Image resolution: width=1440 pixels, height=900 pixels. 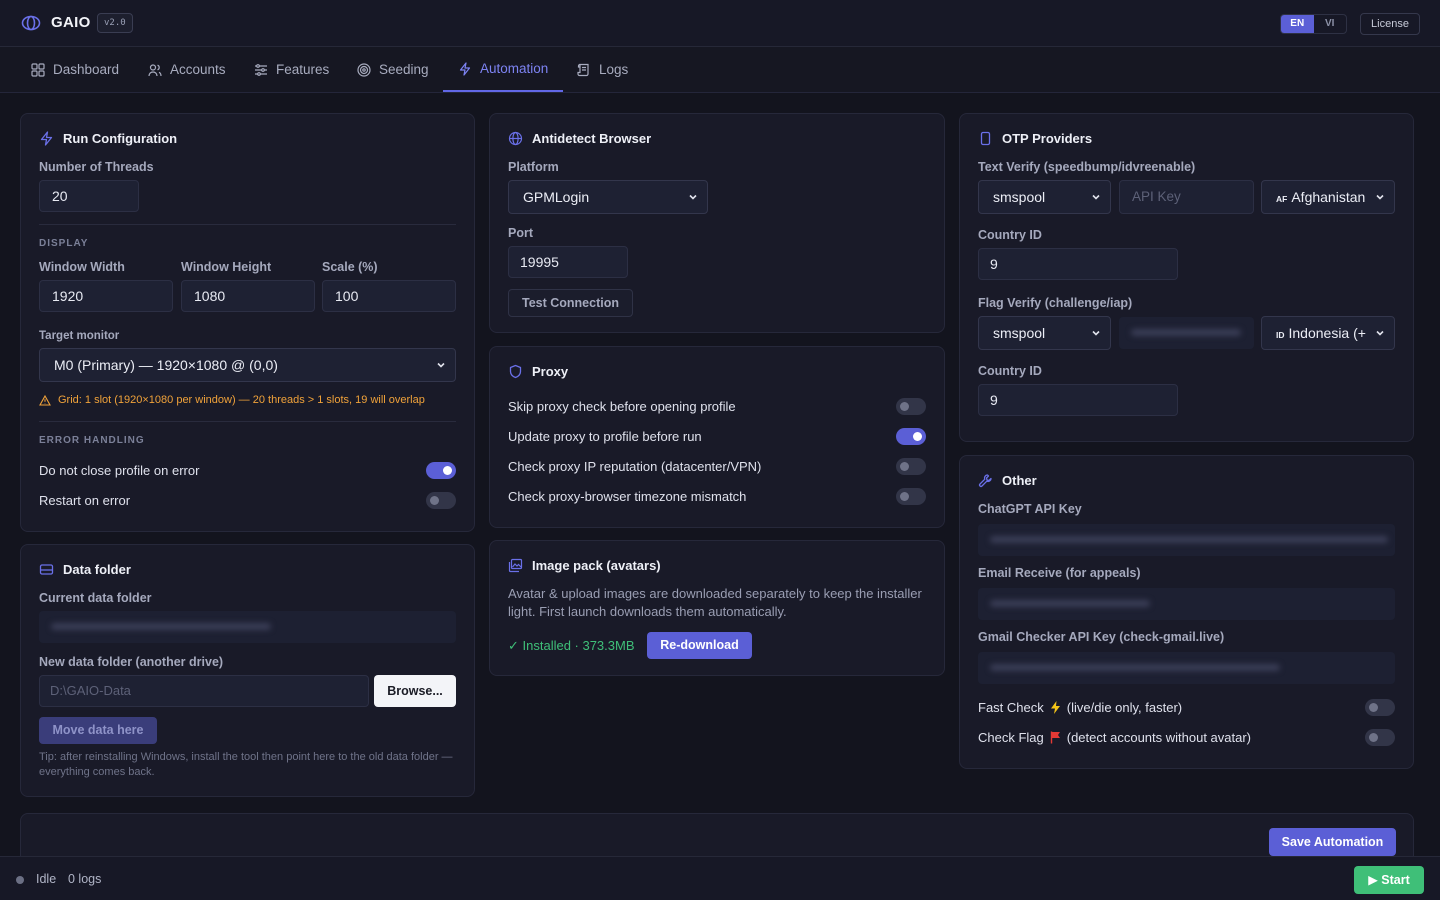 What do you see at coordinates (1186, 668) in the screenshot?
I see `gmail-checker-input-redacted` at bounding box center [1186, 668].